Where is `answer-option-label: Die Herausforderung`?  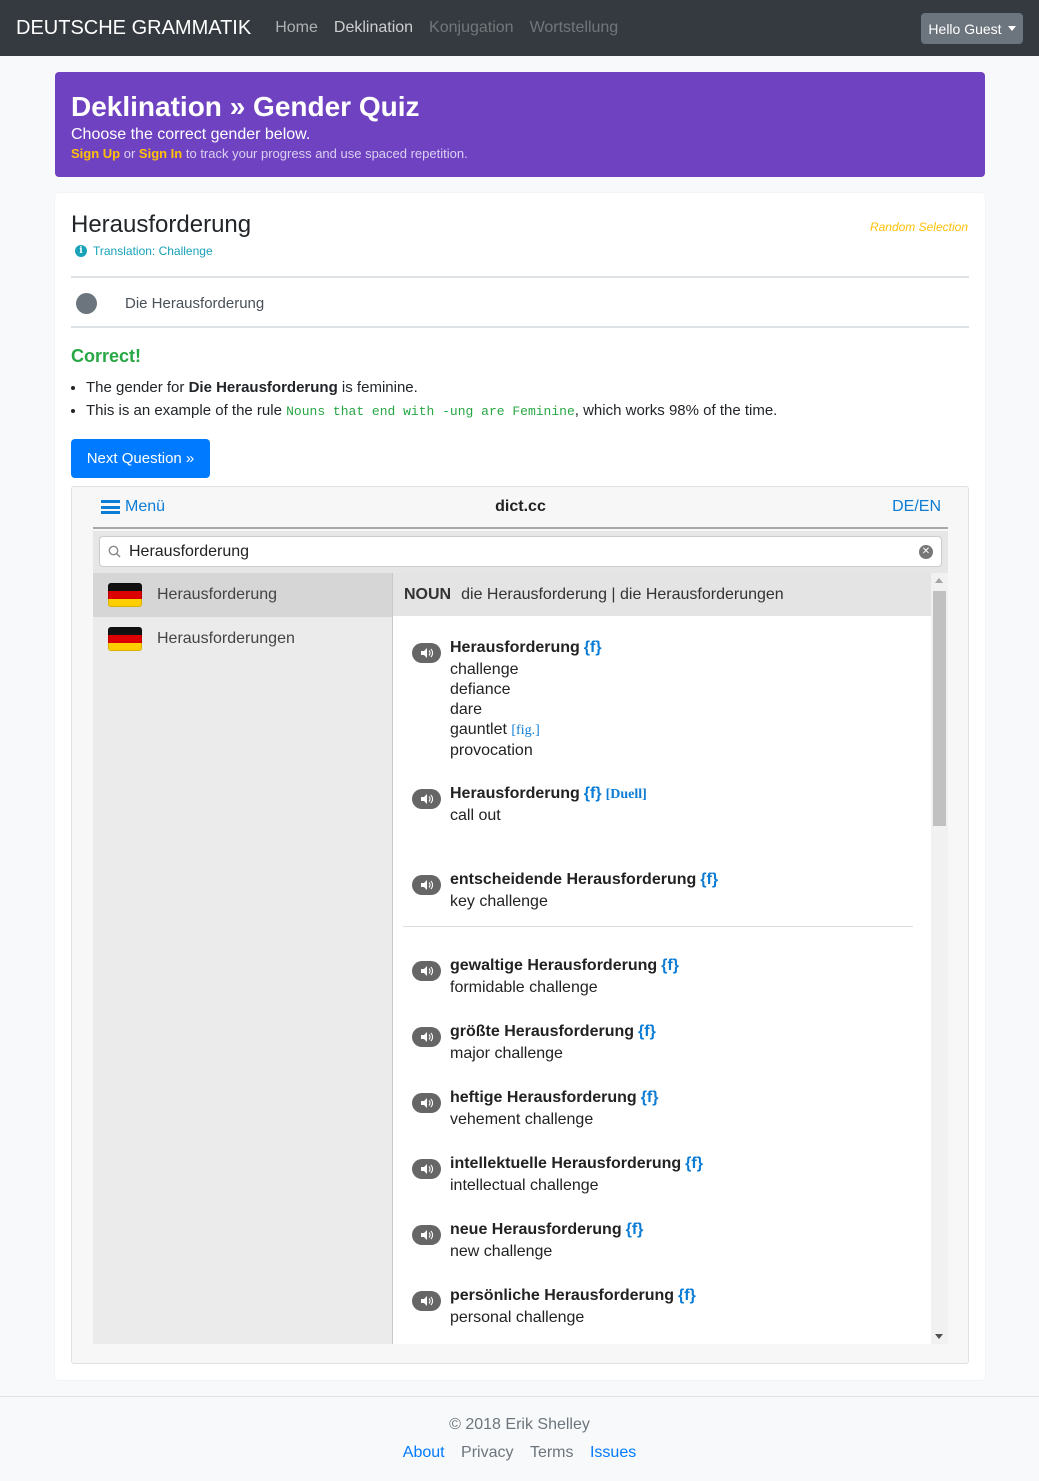 answer-option-label: Die Herausforderung is located at coordinates (195, 303).